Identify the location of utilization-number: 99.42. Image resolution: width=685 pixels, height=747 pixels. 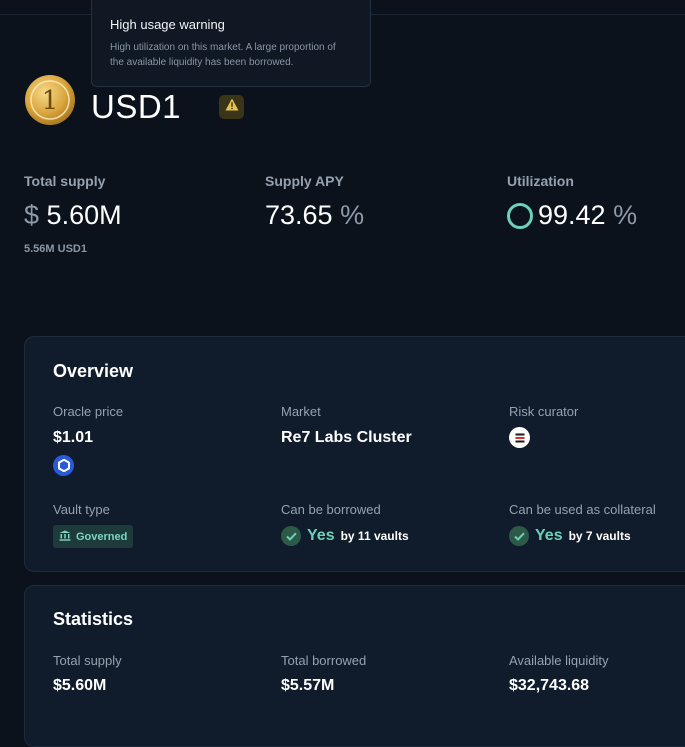
(572, 215).